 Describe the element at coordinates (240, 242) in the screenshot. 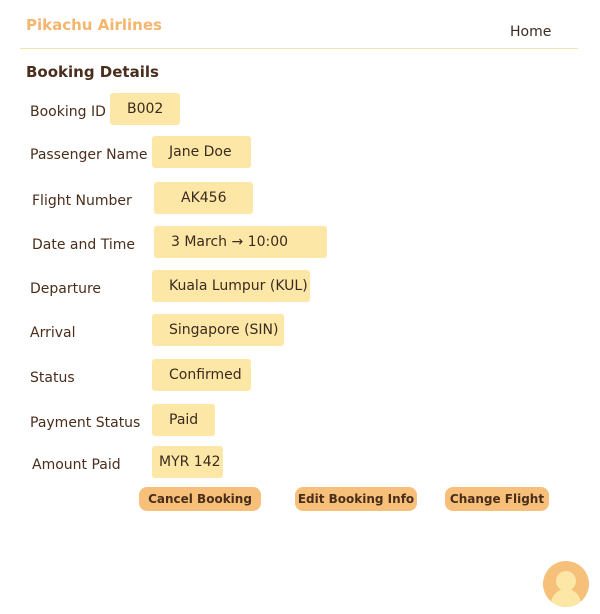

I see `date-time-value: 3 March → 10:00` at that location.